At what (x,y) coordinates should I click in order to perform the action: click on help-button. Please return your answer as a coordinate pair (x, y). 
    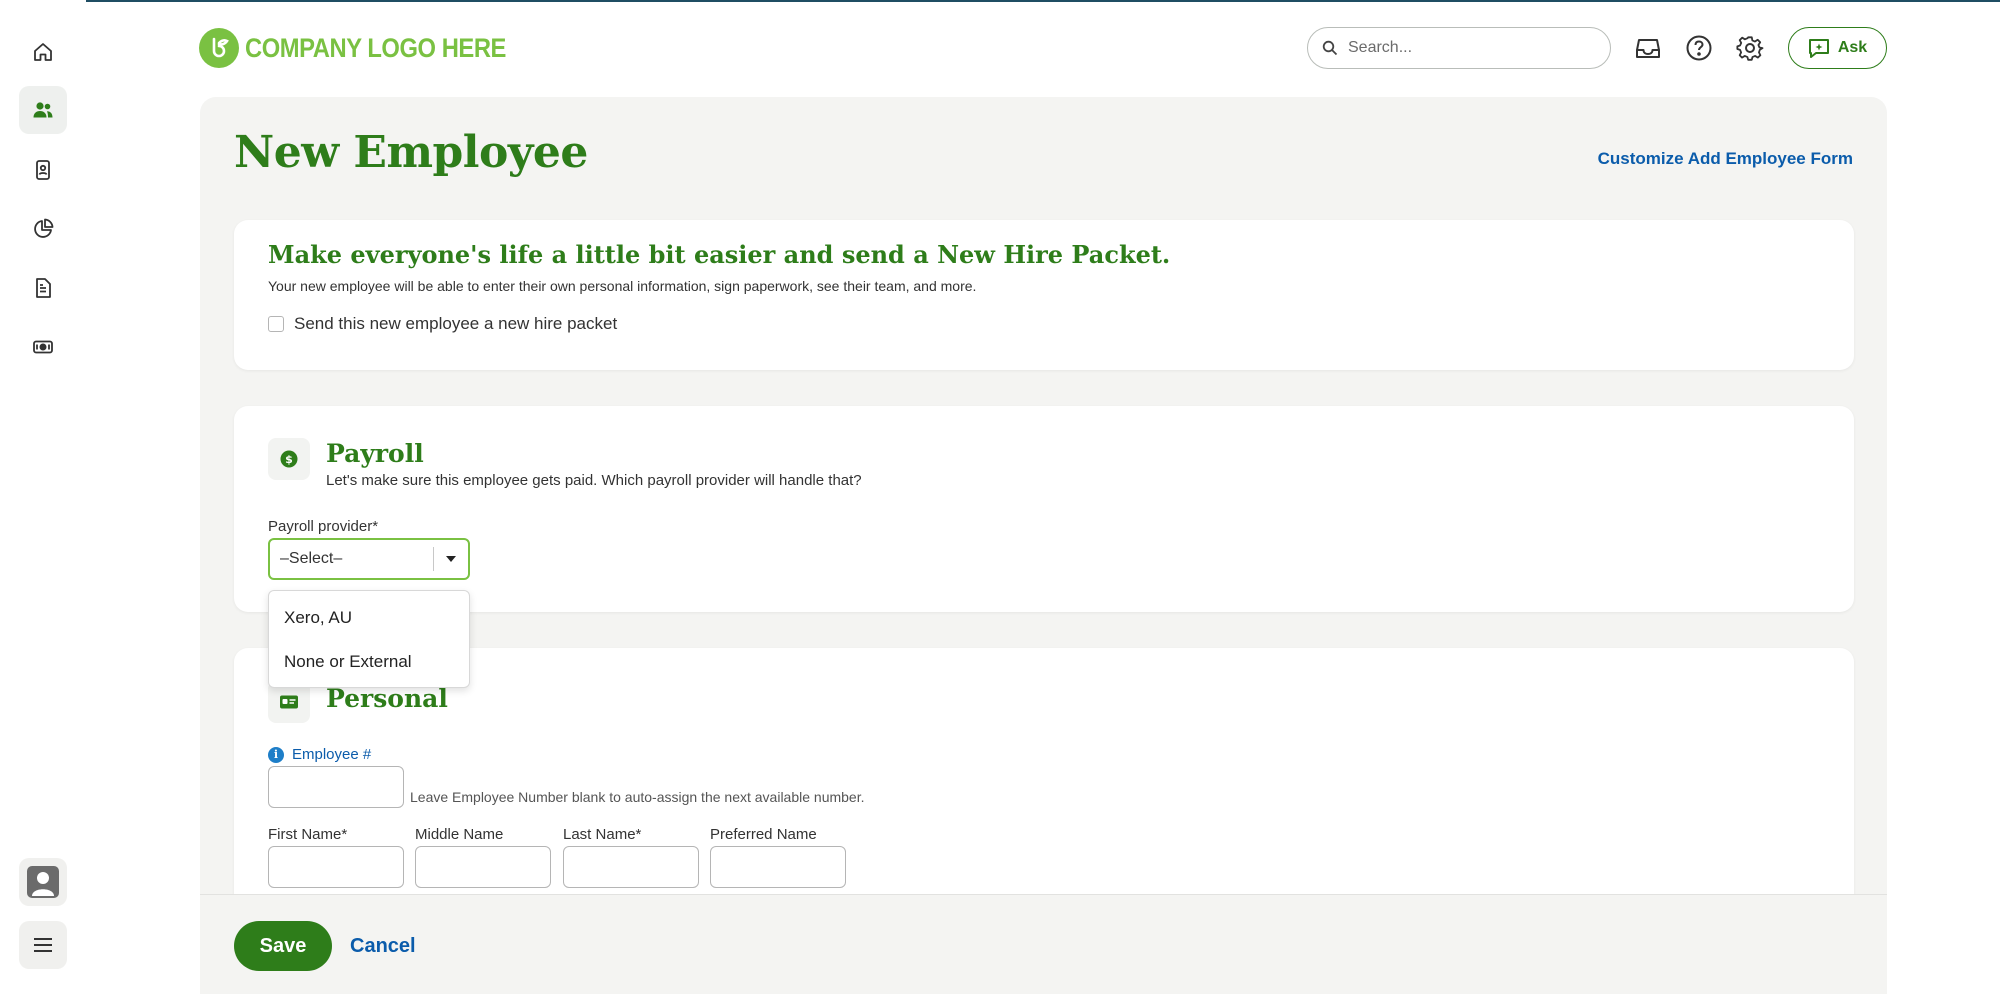
    Looking at the image, I should click on (1699, 48).